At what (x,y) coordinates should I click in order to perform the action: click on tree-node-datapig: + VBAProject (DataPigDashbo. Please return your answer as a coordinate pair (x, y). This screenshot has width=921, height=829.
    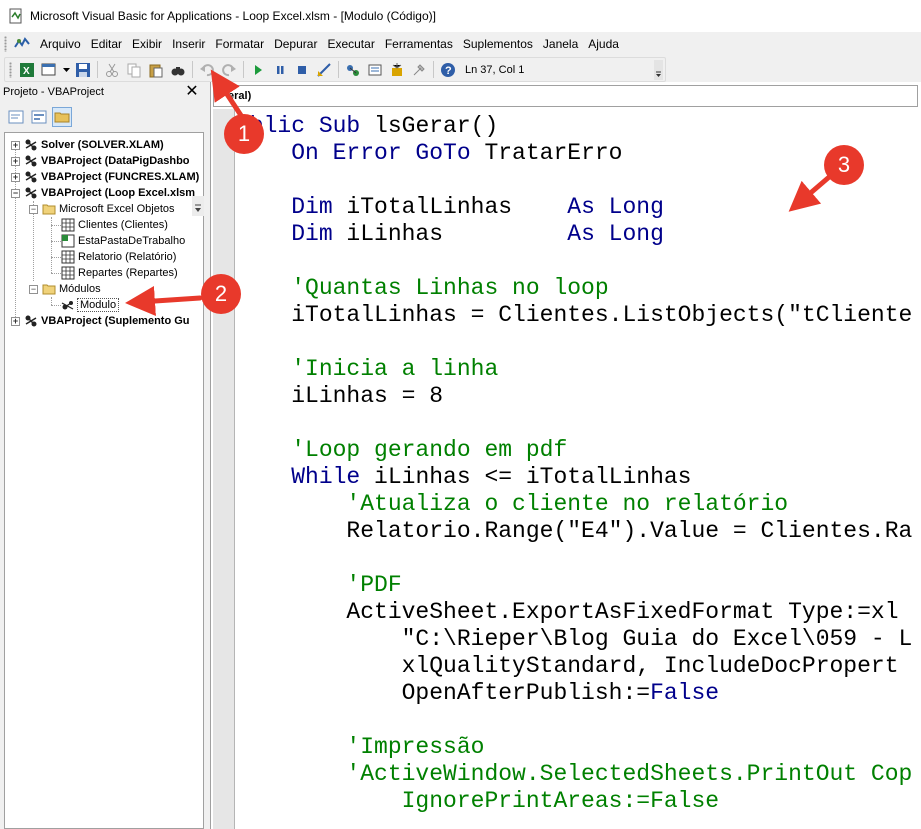
    Looking at the image, I should click on (100, 161).